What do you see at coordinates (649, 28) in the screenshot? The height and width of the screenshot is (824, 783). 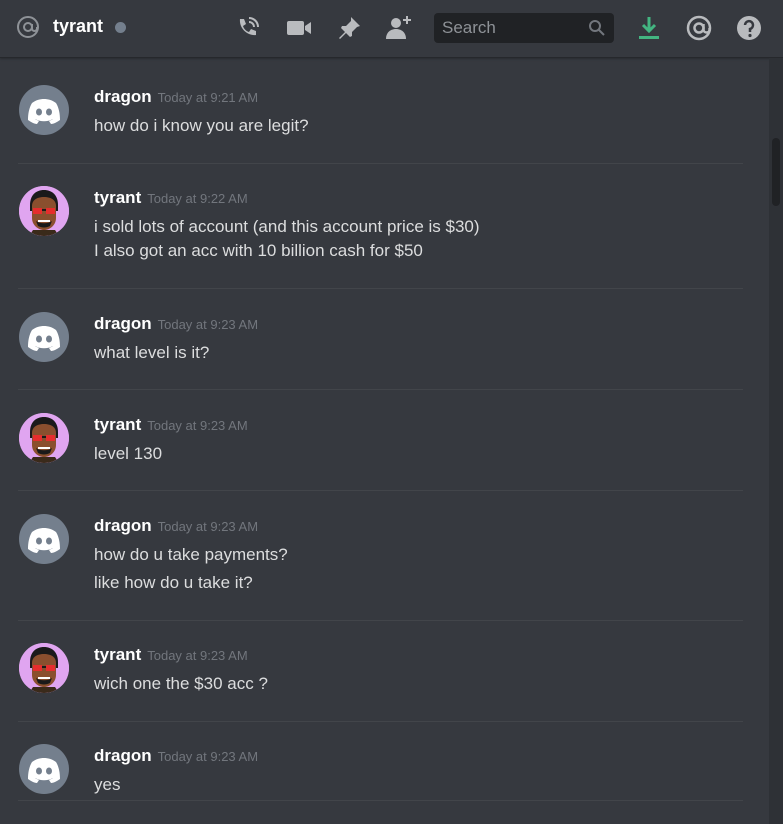 I see `download-icon` at bounding box center [649, 28].